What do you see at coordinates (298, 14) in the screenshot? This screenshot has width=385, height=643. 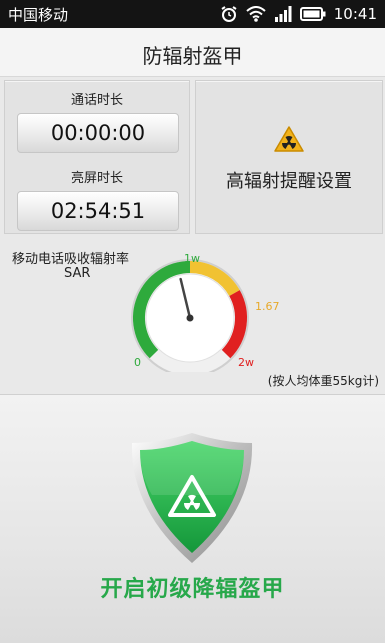 I see `status-icons: 10:41` at bounding box center [298, 14].